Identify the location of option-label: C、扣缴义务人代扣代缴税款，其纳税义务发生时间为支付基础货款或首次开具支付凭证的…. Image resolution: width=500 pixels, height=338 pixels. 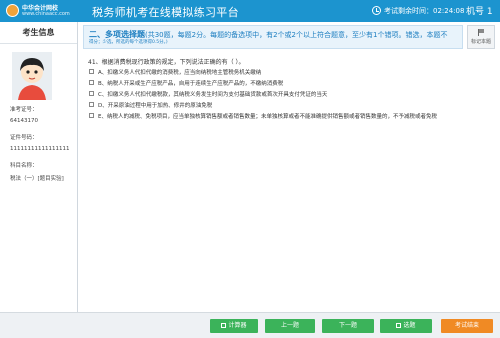
(213, 95).